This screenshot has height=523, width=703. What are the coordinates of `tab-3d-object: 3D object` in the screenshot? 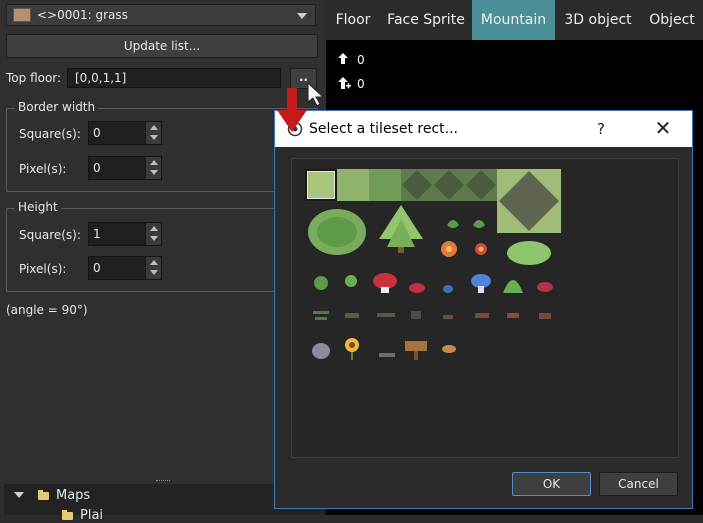 It's located at (598, 20).